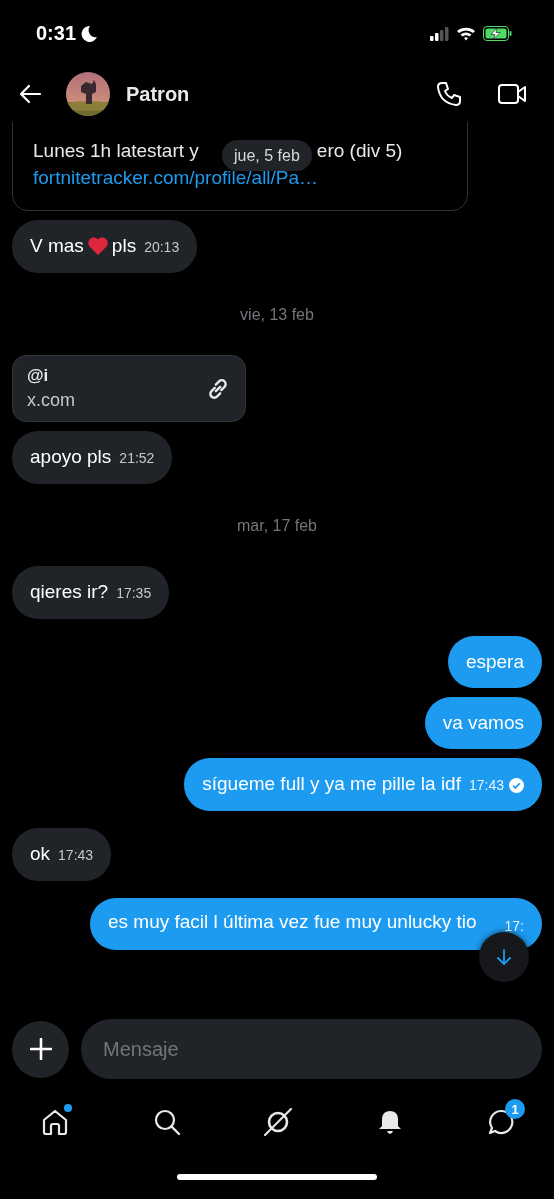 This screenshot has height=1199, width=554. What do you see at coordinates (134, 593) in the screenshot?
I see `message-time: 17:35` at bounding box center [134, 593].